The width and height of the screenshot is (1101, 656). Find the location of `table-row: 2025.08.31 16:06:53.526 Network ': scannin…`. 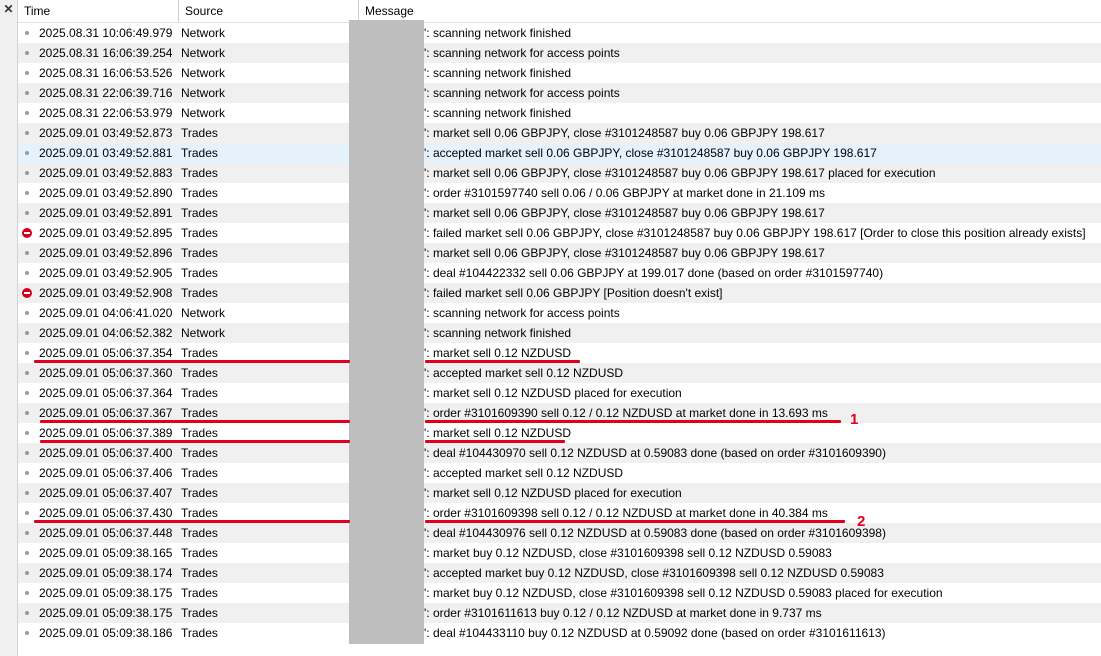

table-row: 2025.08.31 16:06:53.526 Network ': scannin… is located at coordinates (559, 73).